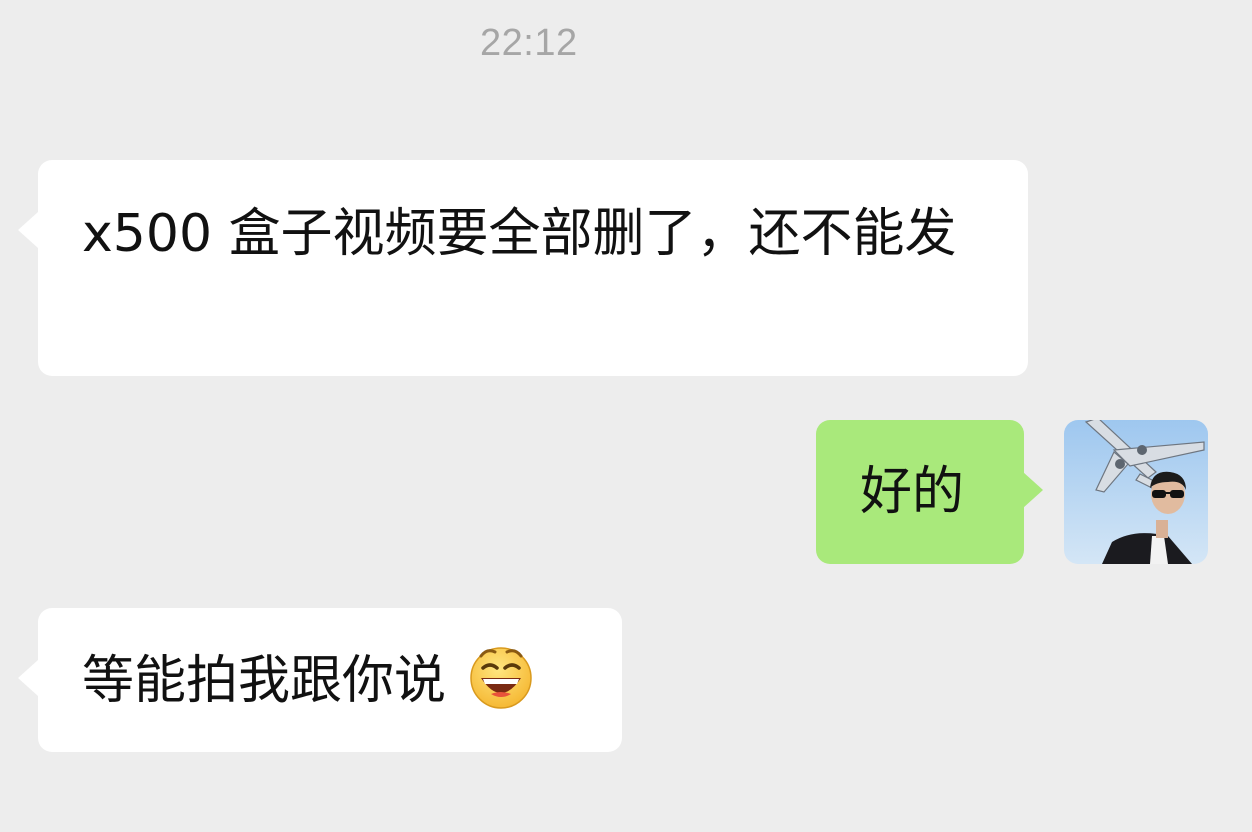  What do you see at coordinates (912, 492) in the screenshot?
I see `message-text: 好的` at bounding box center [912, 492].